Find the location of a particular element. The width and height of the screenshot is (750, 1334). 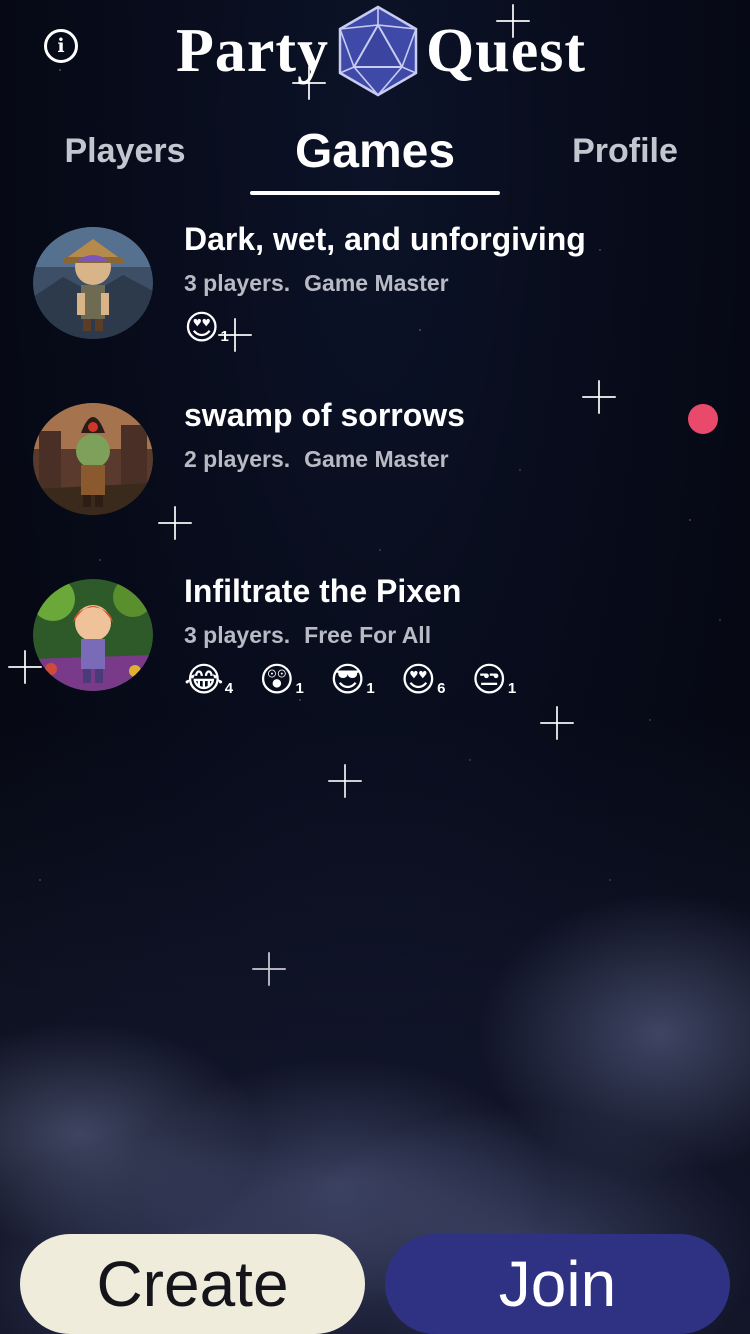

tab-players: Players is located at coordinates (125, 151).